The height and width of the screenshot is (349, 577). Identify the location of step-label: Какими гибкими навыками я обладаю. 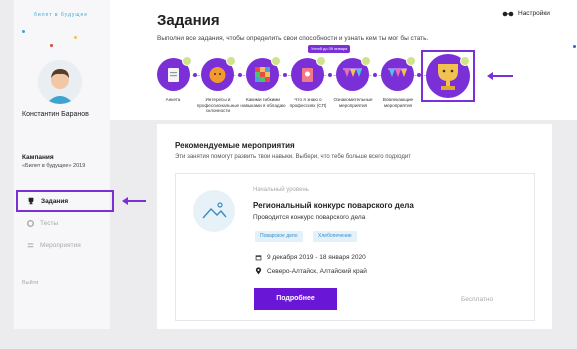
(263, 102).